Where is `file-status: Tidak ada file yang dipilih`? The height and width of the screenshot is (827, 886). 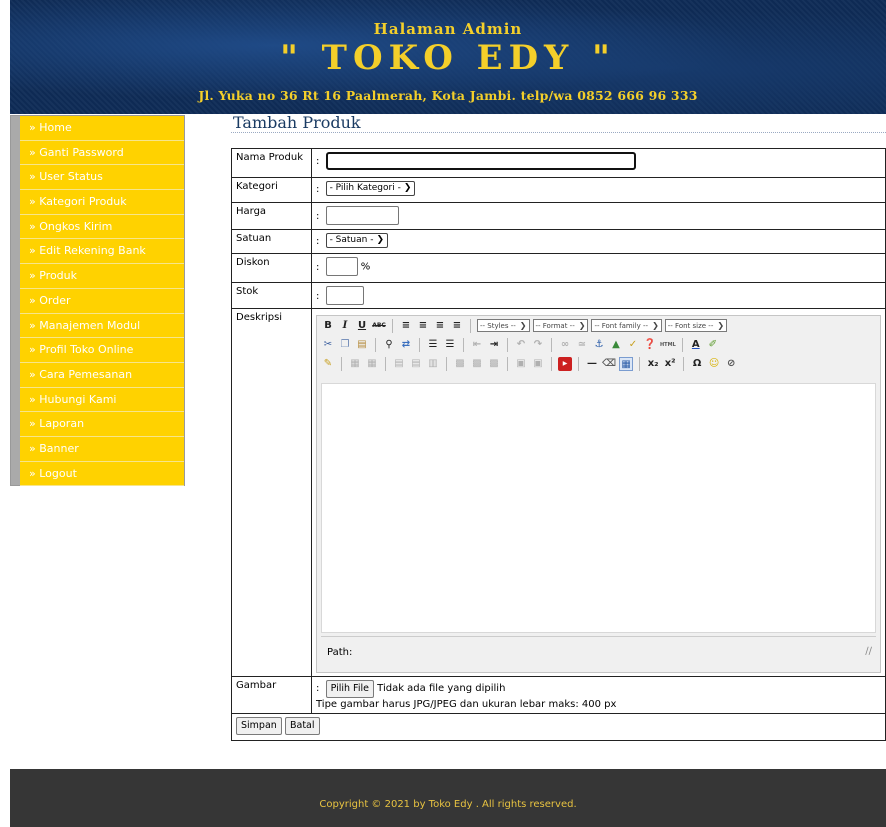 file-status: Tidak ada file yang dipilih is located at coordinates (441, 688).